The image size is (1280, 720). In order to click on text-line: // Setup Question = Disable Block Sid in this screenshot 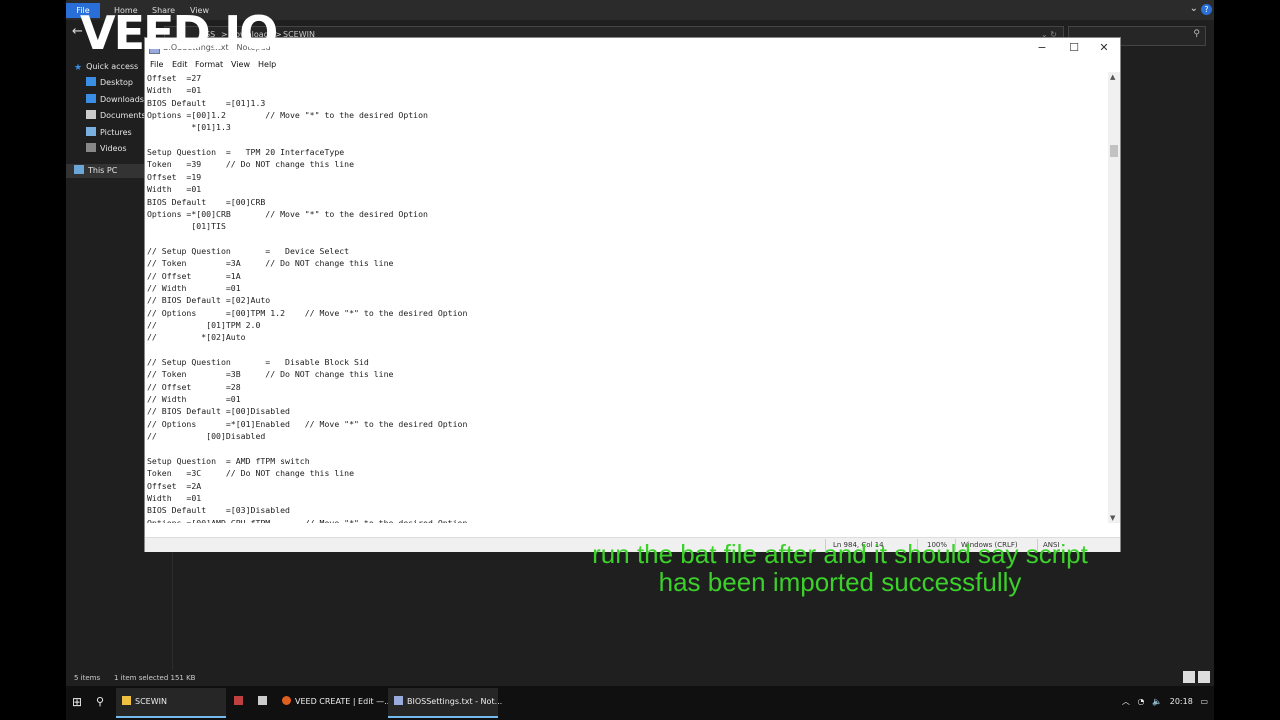, I will do `click(258, 362)`.